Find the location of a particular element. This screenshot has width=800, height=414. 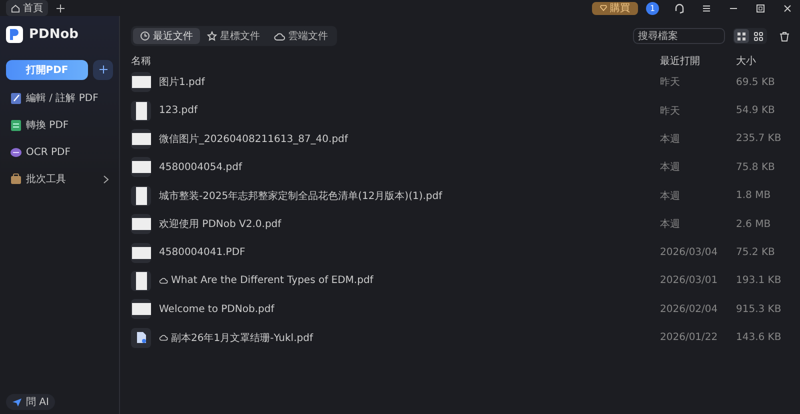

app-logo-icon is located at coordinates (14, 34).